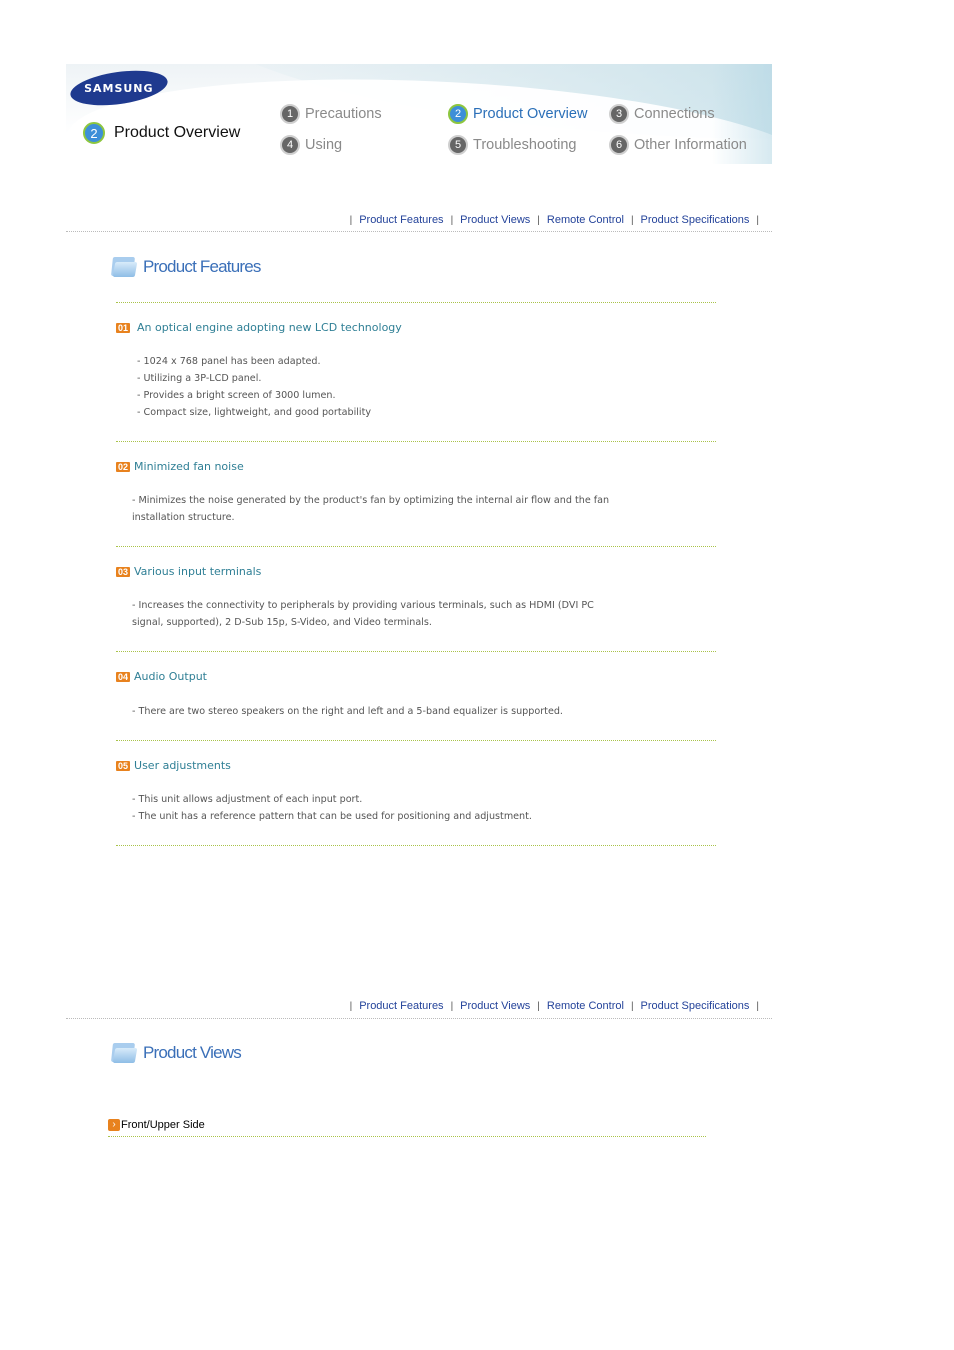  Describe the element at coordinates (173, 765) in the screenshot. I see `feature-heading-05: 05 User adjustments` at that location.